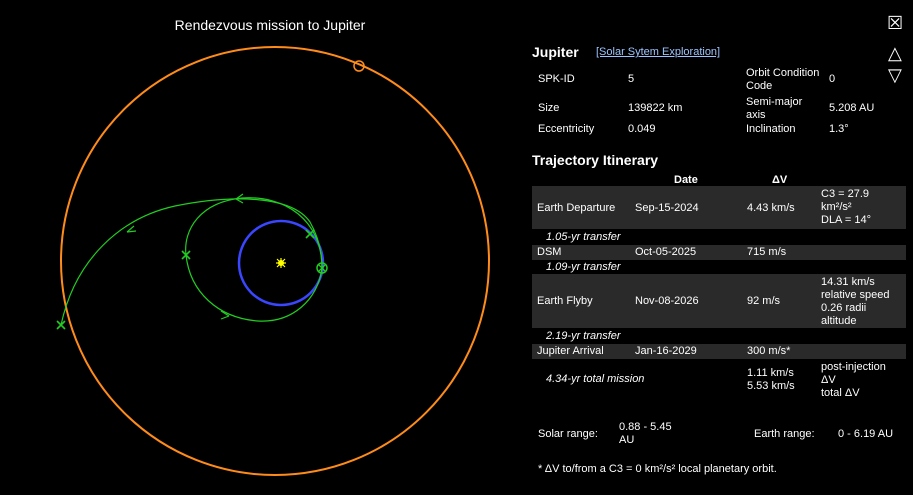  I want to click on size-label: Size, so click(549, 108).